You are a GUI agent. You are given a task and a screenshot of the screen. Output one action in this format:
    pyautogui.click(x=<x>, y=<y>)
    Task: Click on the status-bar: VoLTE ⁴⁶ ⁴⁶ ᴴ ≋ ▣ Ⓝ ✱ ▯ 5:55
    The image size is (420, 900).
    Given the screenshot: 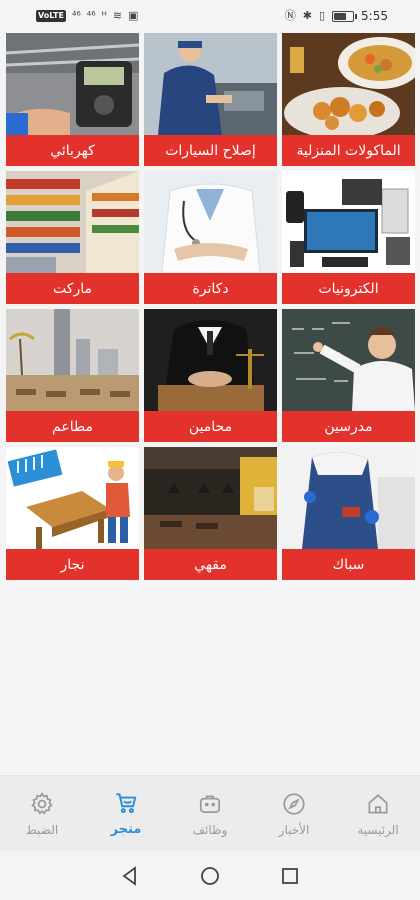 What is the action you would take?
    pyautogui.click(x=210, y=16)
    